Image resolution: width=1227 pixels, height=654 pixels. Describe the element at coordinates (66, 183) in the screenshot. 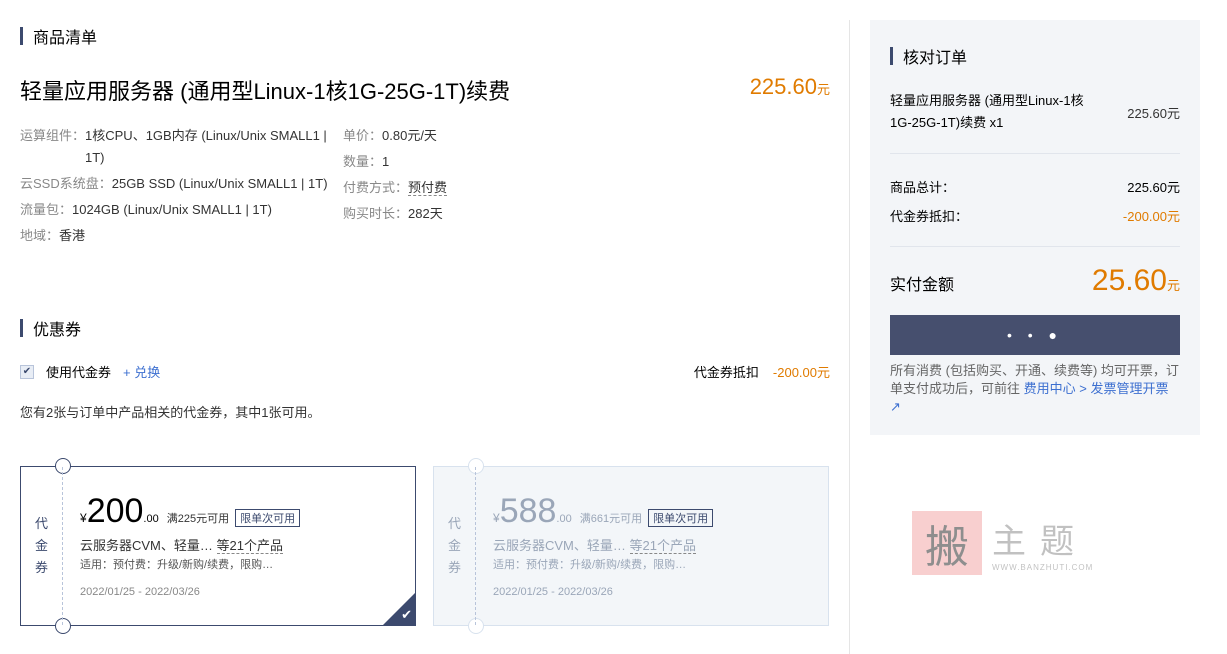

I see `spec-key: 云SSD系统盘：` at that location.